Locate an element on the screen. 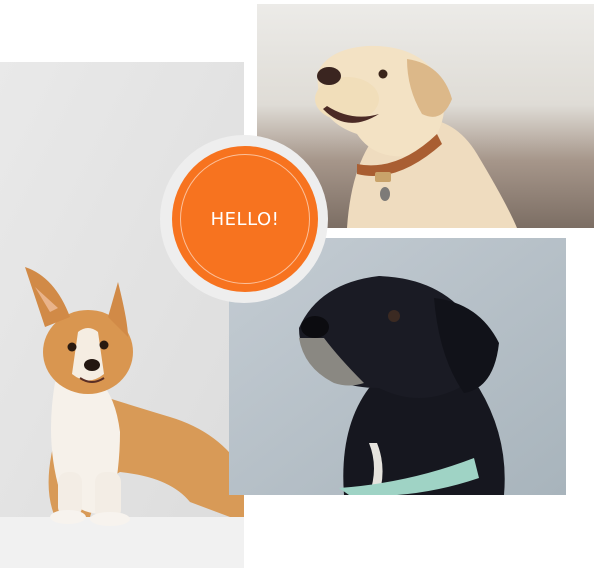 The image size is (596, 568). hello-badge: HELLO! is located at coordinates (245, 219).